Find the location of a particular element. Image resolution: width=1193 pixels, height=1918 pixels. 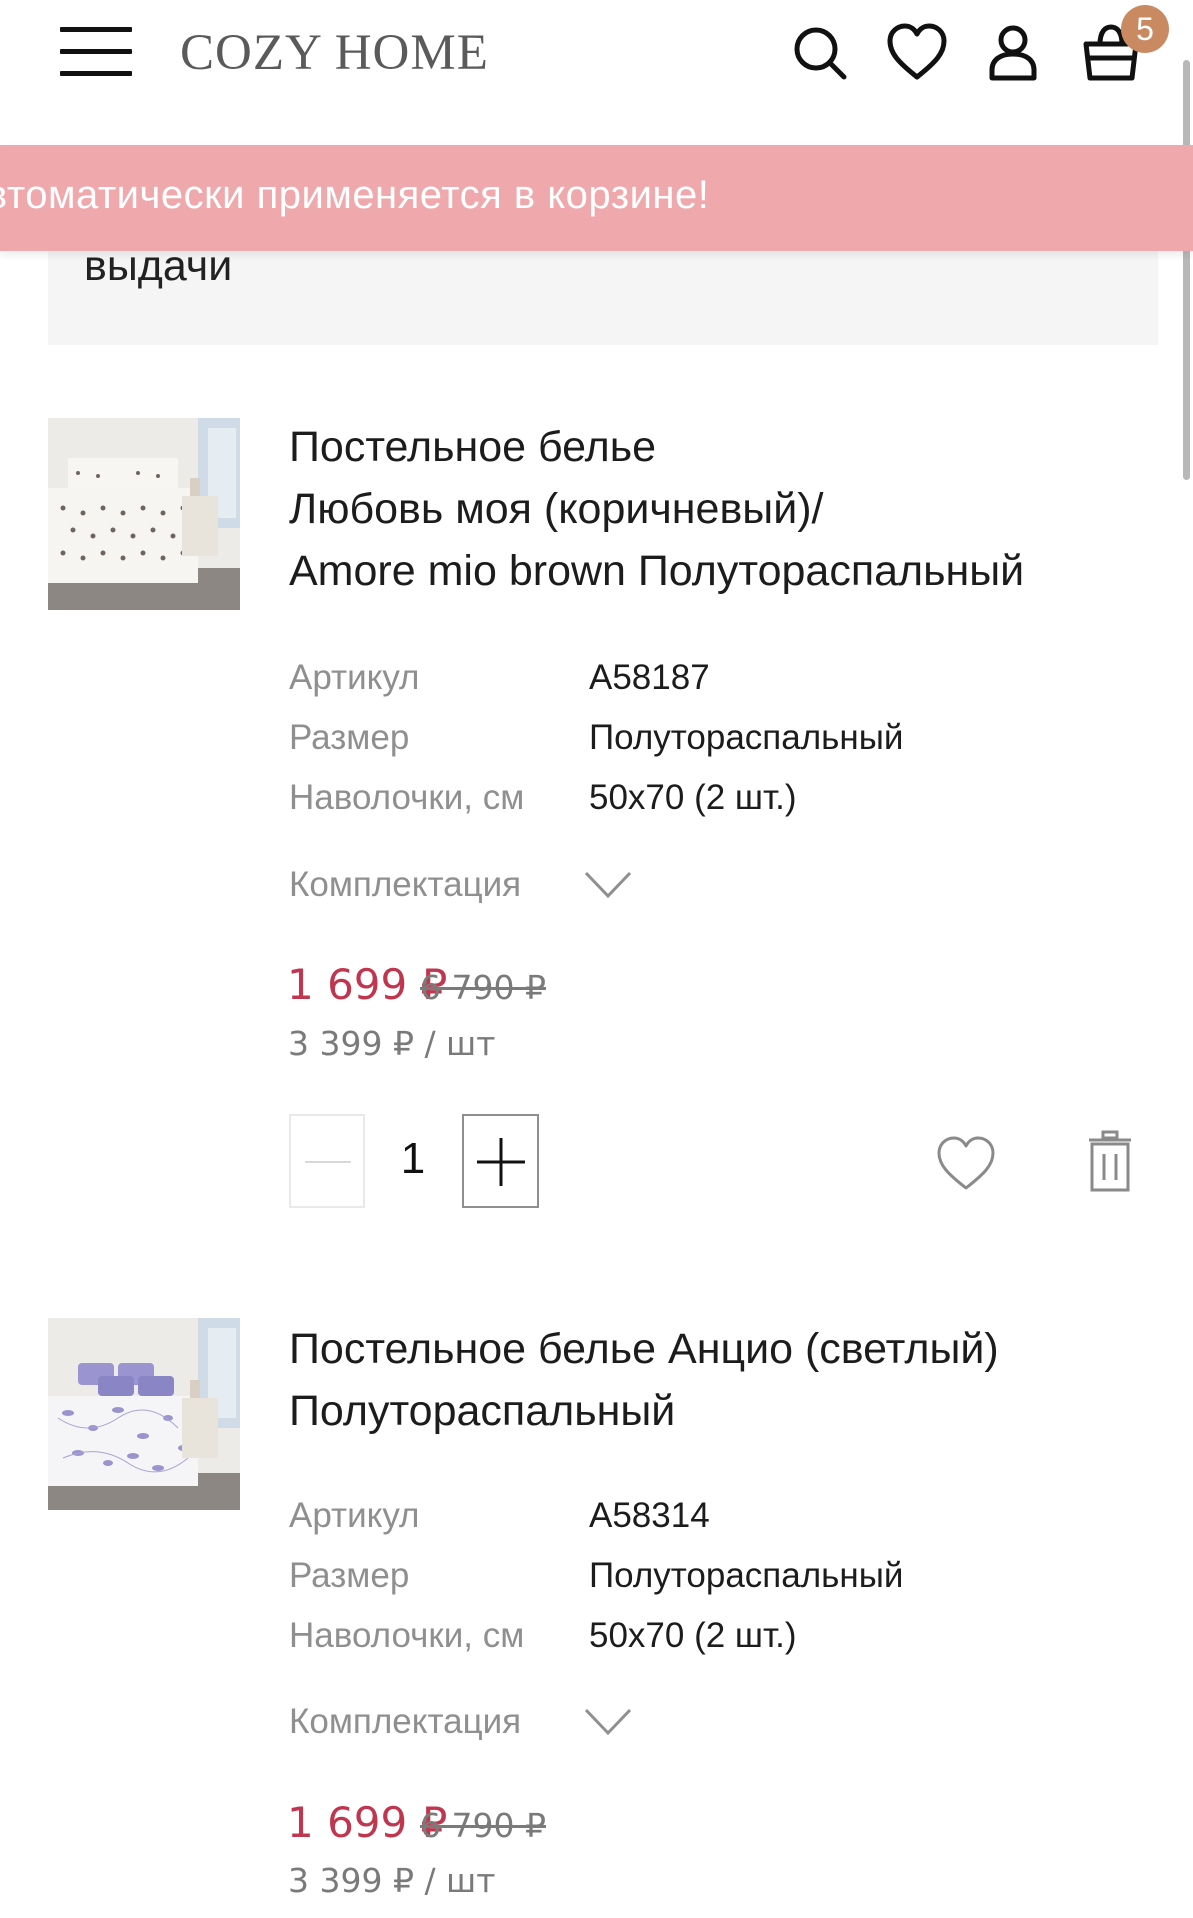

menu-icon is located at coordinates (96, 52).